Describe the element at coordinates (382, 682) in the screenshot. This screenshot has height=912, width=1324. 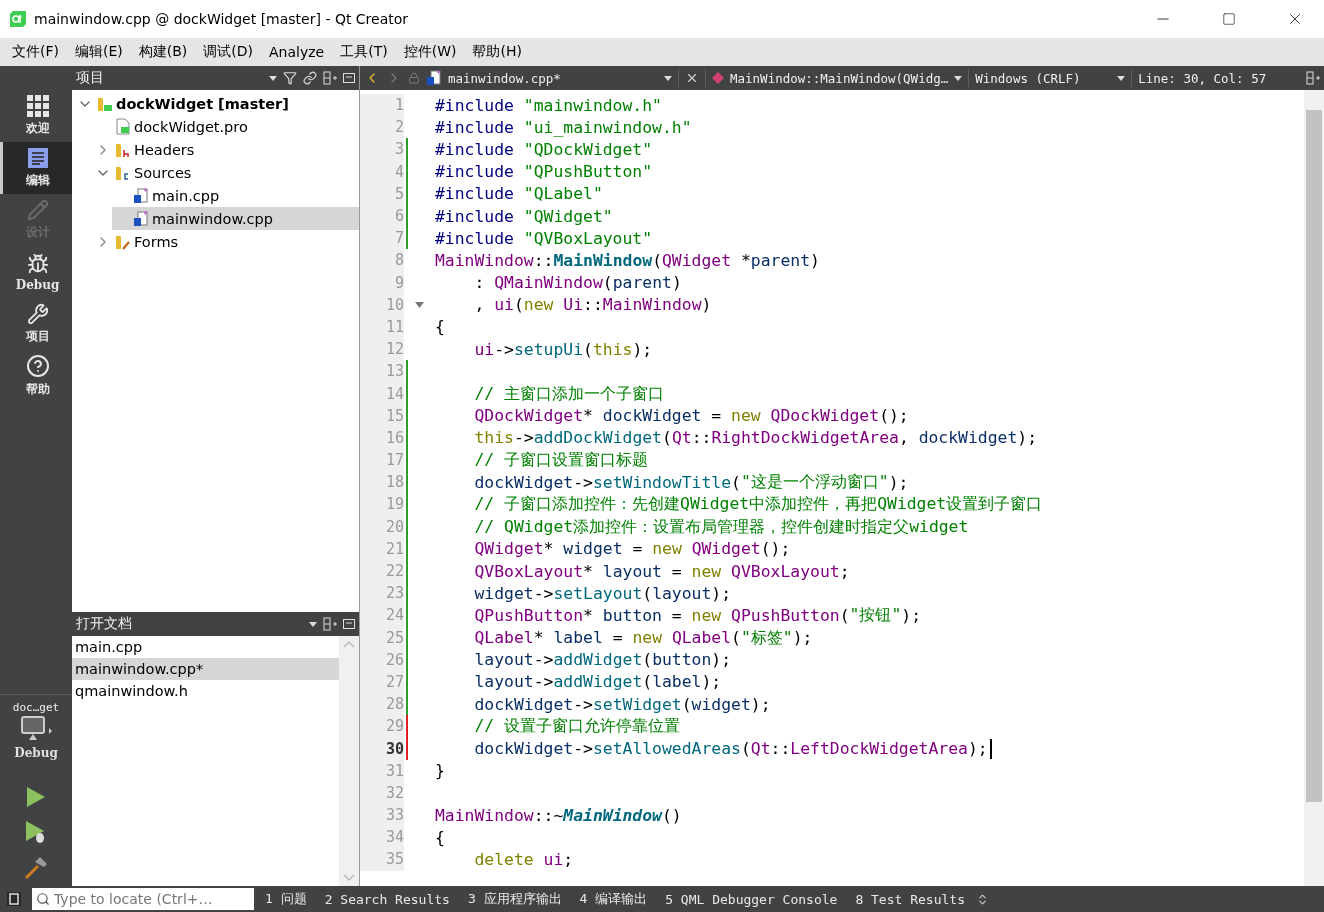
I see `line-number: 27` at that location.